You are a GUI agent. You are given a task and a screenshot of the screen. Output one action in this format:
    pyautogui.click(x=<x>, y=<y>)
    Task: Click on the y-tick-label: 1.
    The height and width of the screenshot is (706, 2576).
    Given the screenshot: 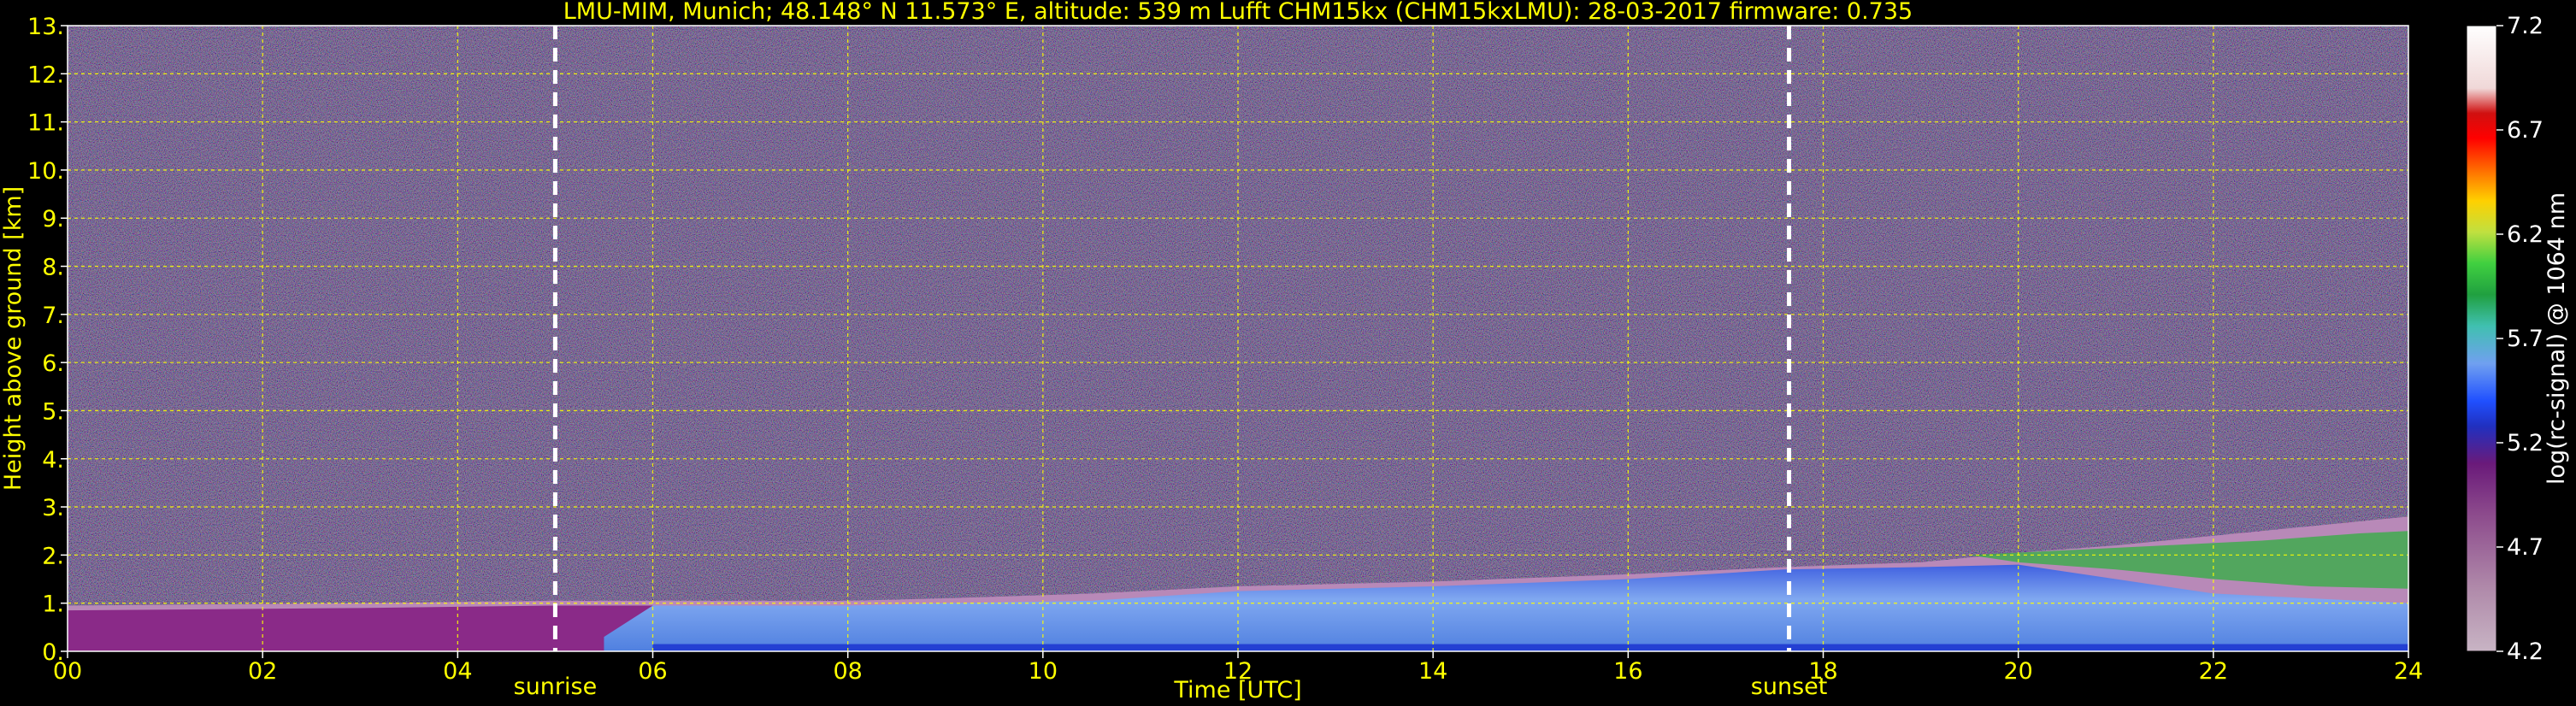 What is the action you would take?
    pyautogui.click(x=53, y=604)
    